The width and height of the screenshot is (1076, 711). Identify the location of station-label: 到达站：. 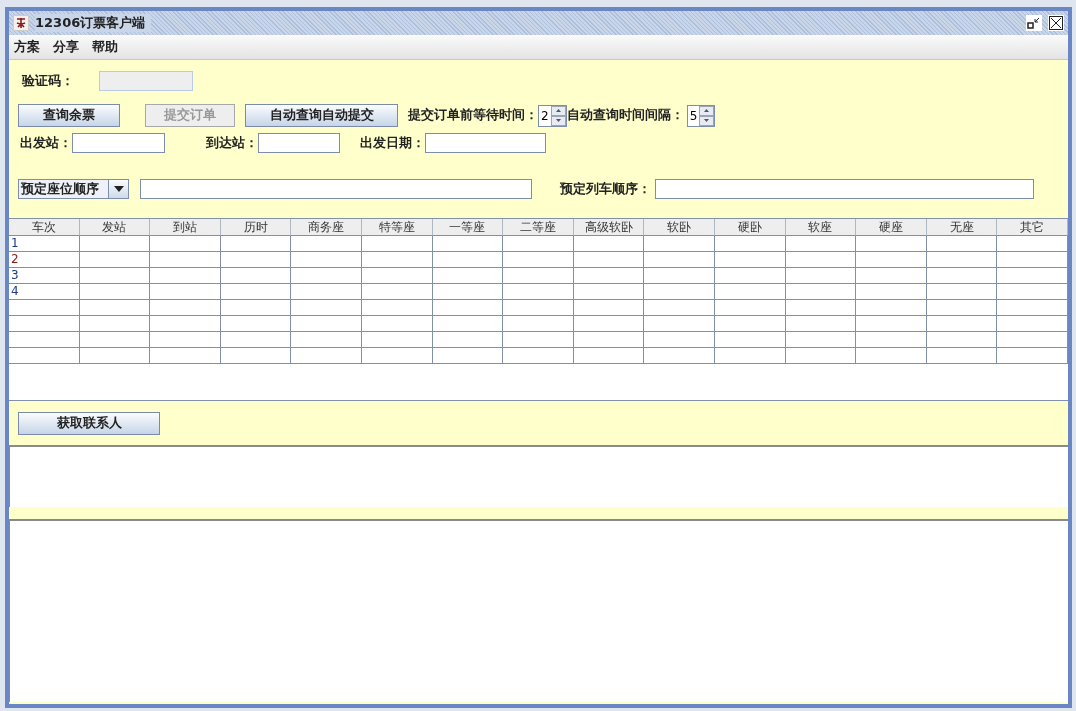
(232, 143).